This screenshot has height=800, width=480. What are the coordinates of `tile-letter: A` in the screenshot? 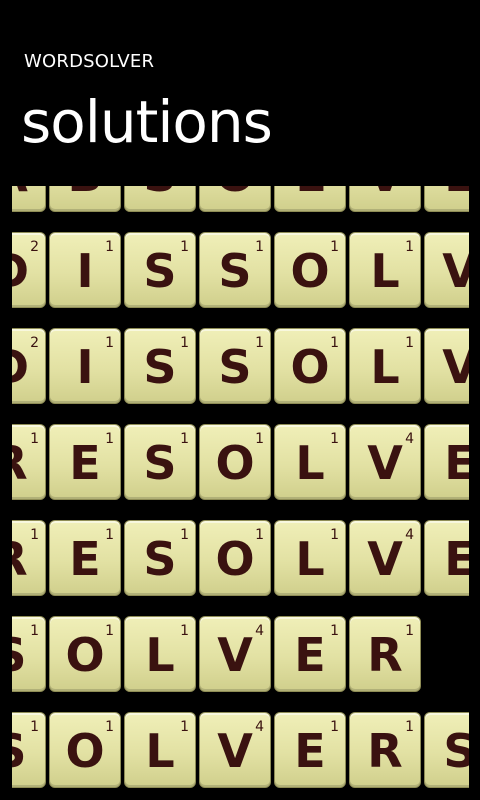 It's located at (28, 194).